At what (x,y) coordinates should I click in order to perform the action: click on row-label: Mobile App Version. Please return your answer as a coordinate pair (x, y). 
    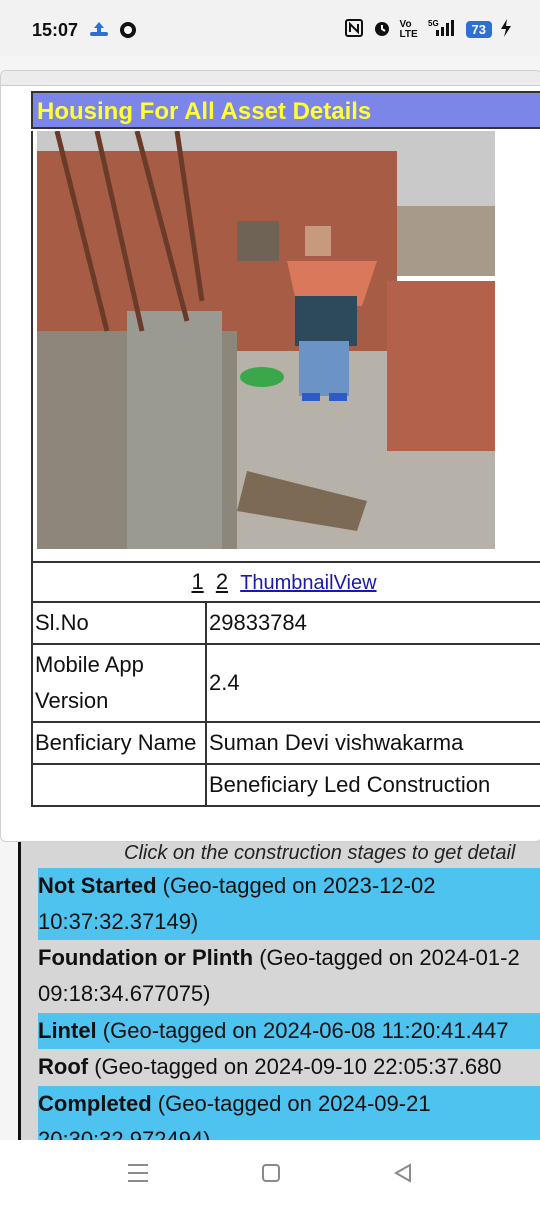
    Looking at the image, I should click on (119, 683).